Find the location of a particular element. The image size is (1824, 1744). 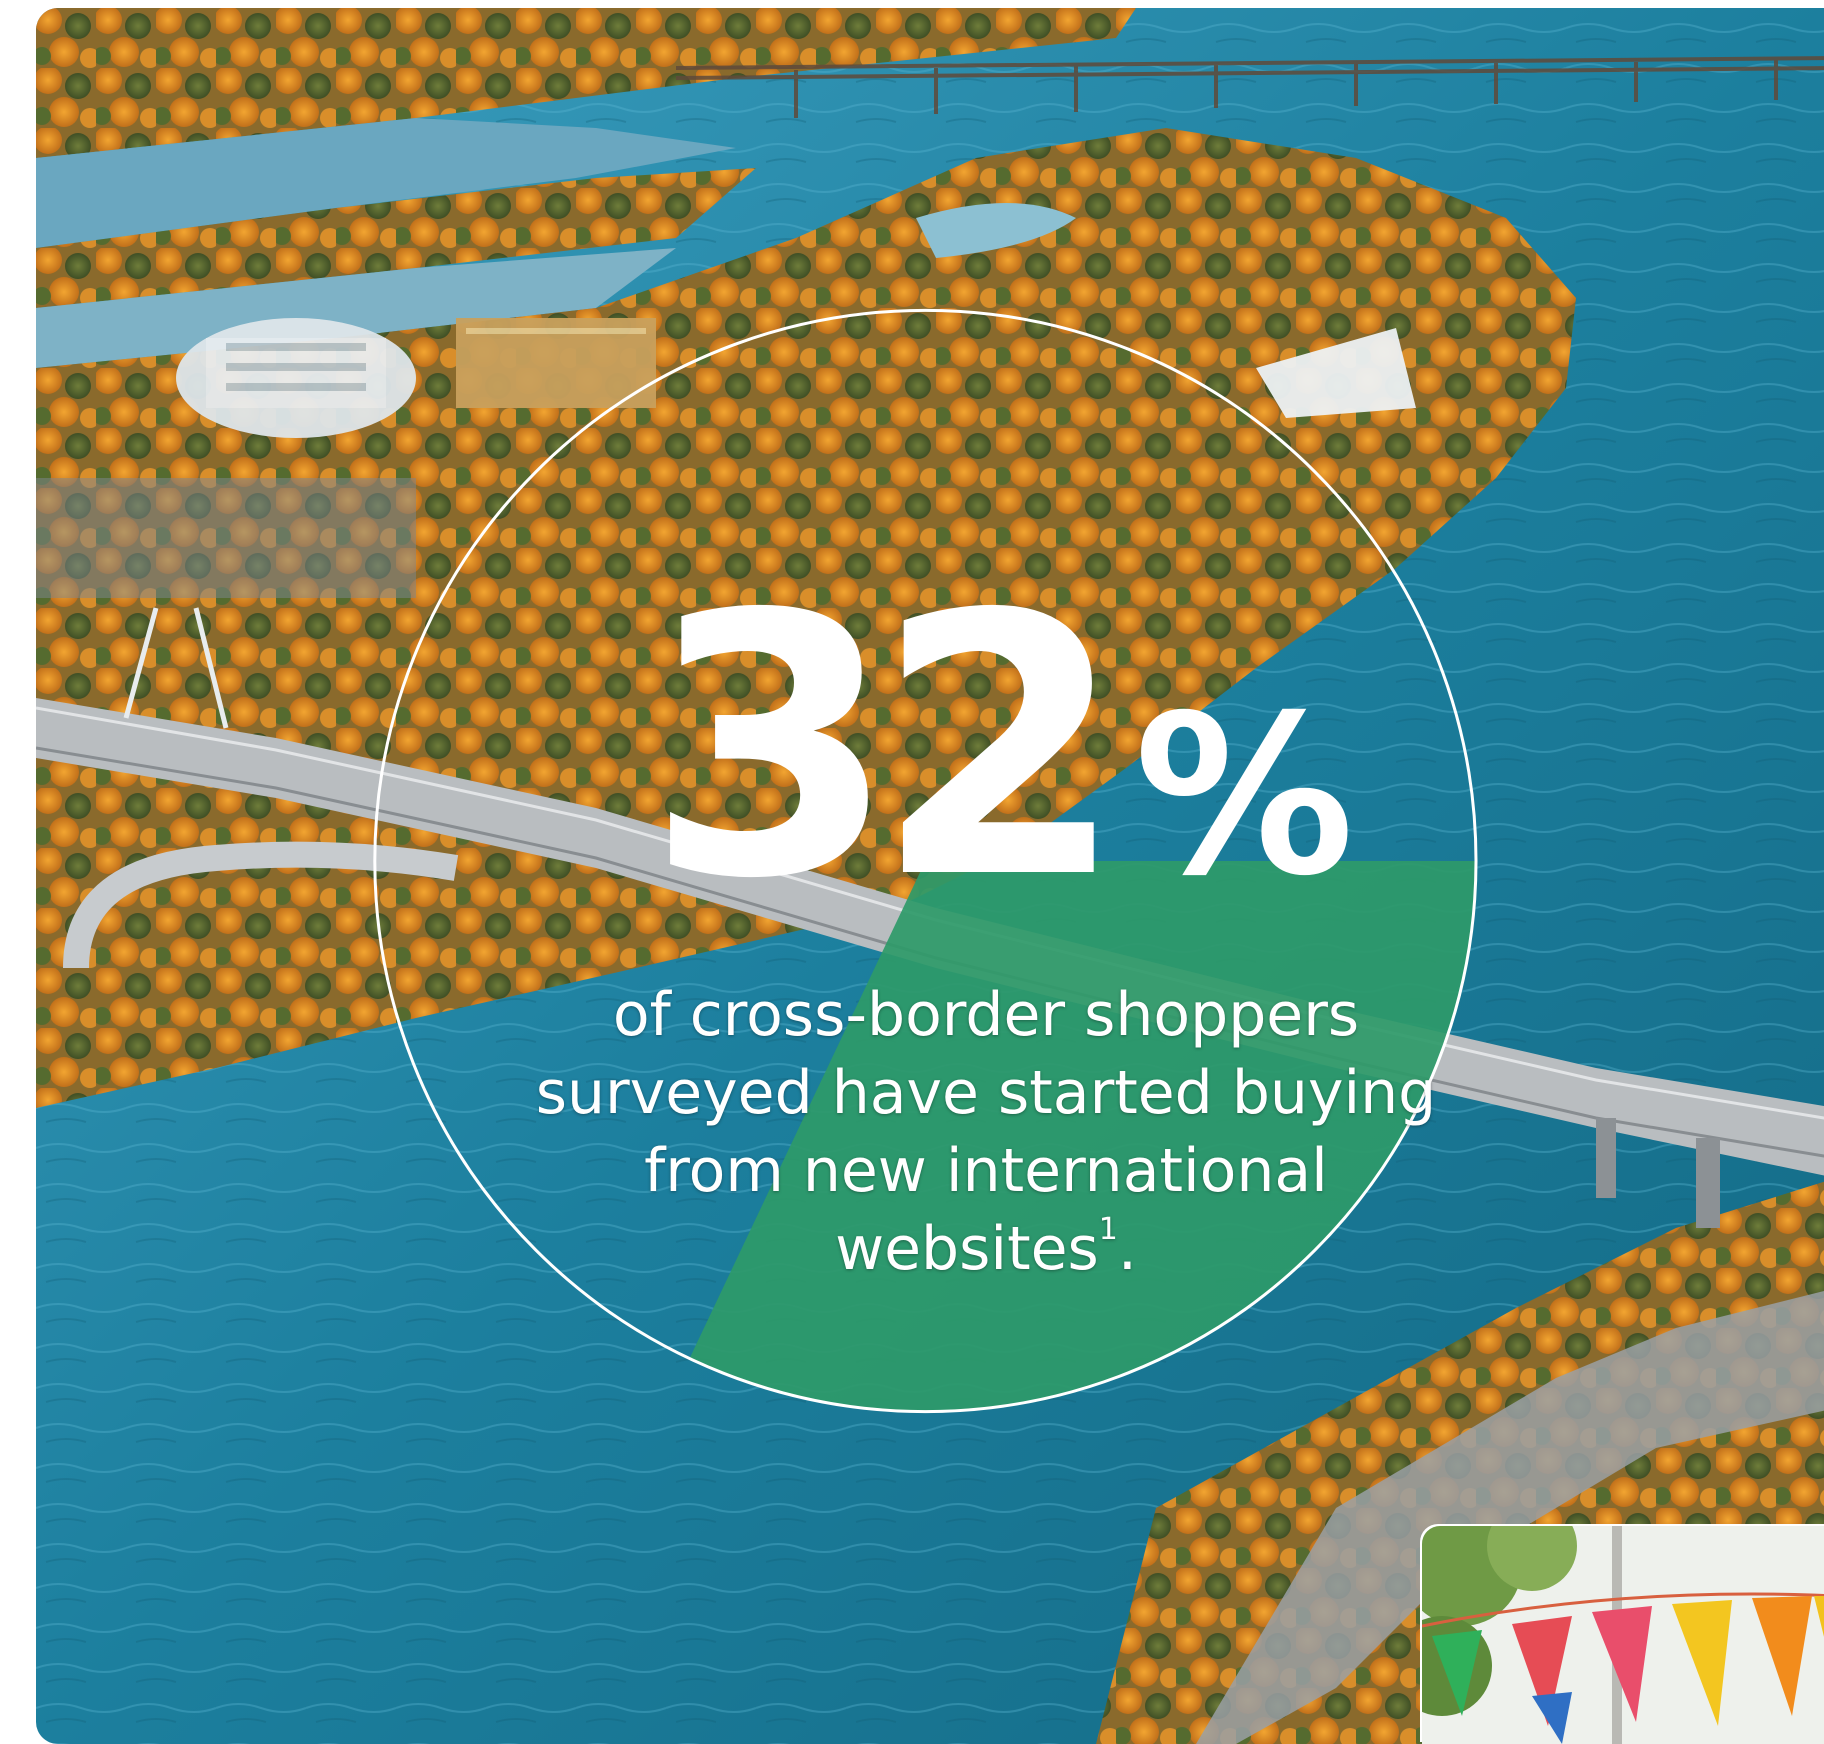

caption-line-last: websites1. is located at coordinates (986, 1249).